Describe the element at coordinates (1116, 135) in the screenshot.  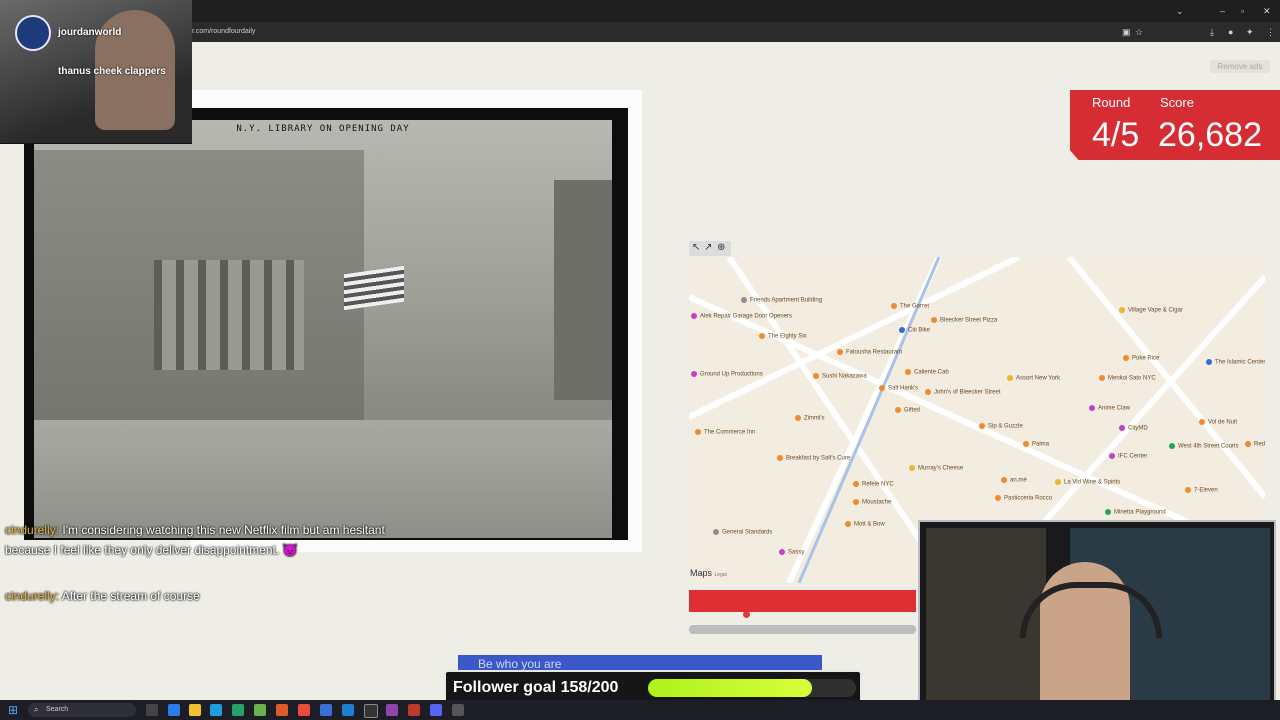
I see `round-value: 4/5` at that location.